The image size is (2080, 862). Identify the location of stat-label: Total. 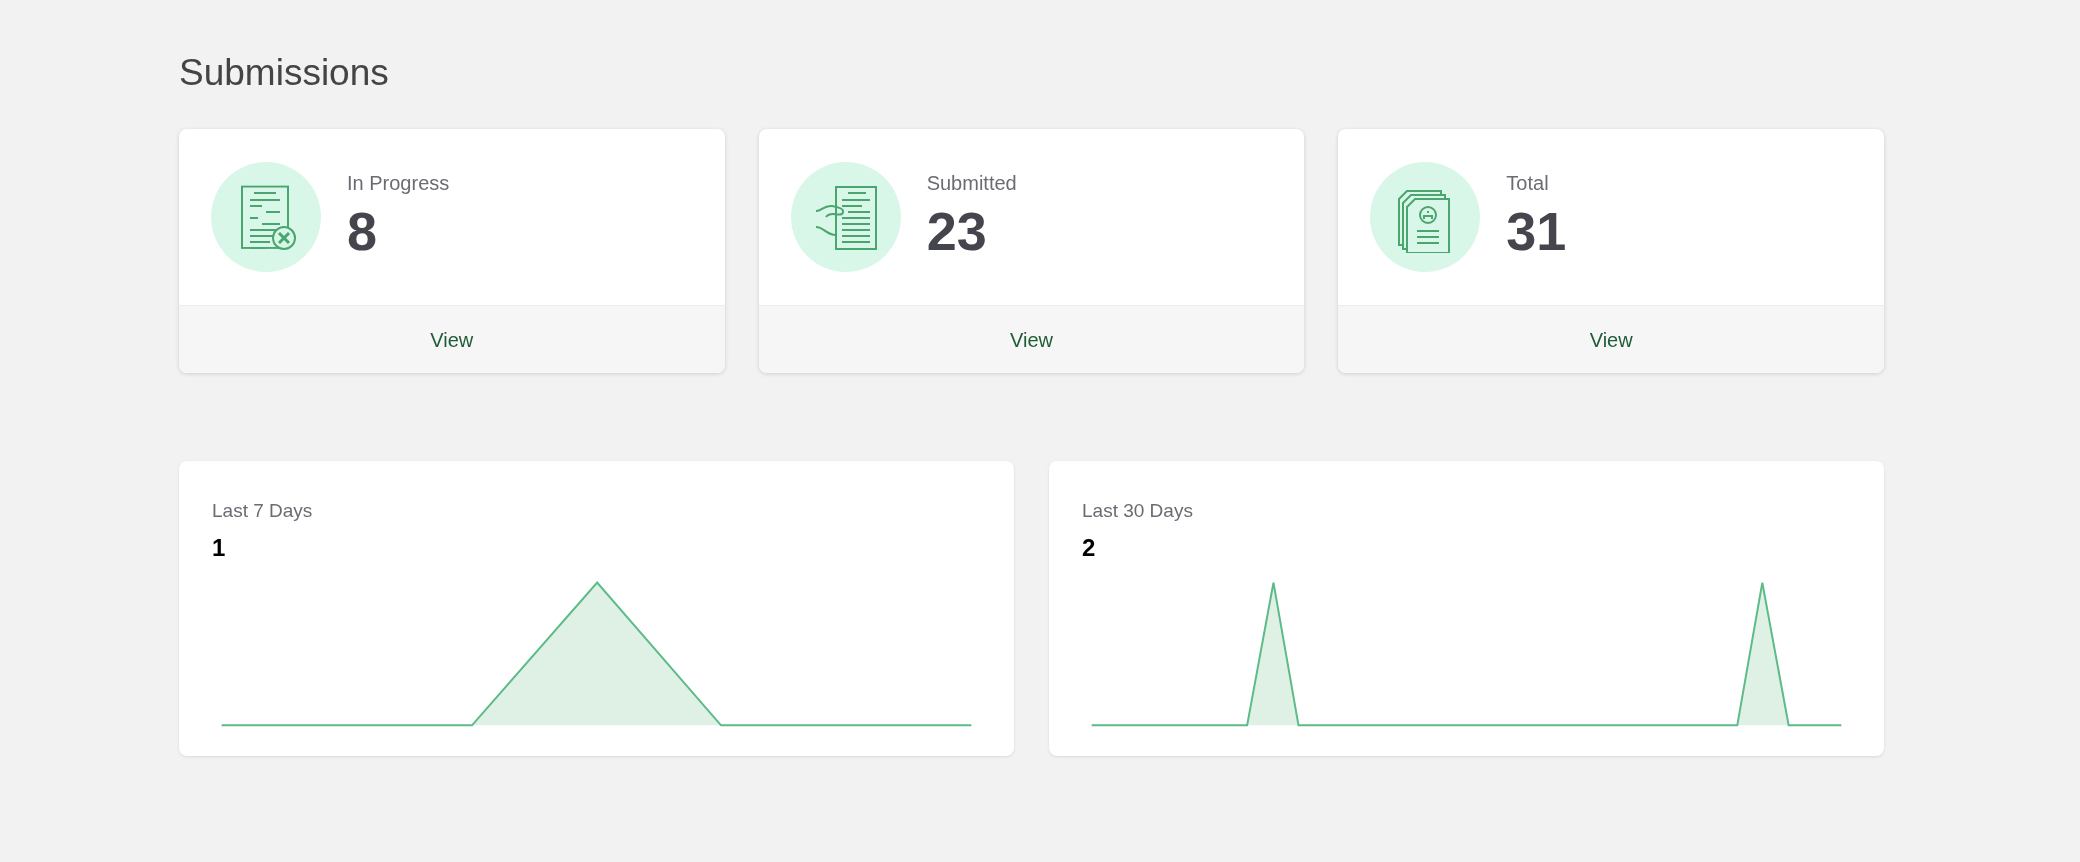
(1528, 184).